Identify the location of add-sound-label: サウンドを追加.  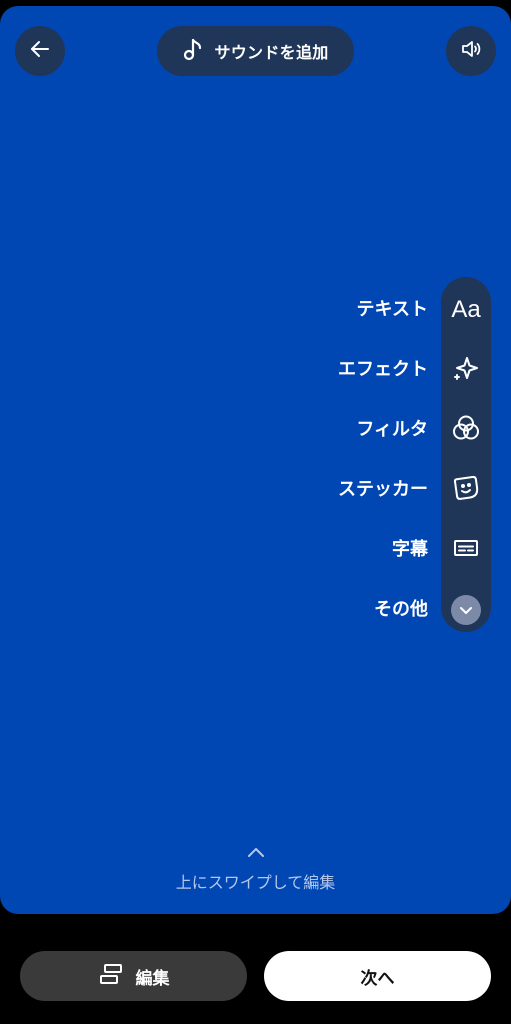
(271, 52).